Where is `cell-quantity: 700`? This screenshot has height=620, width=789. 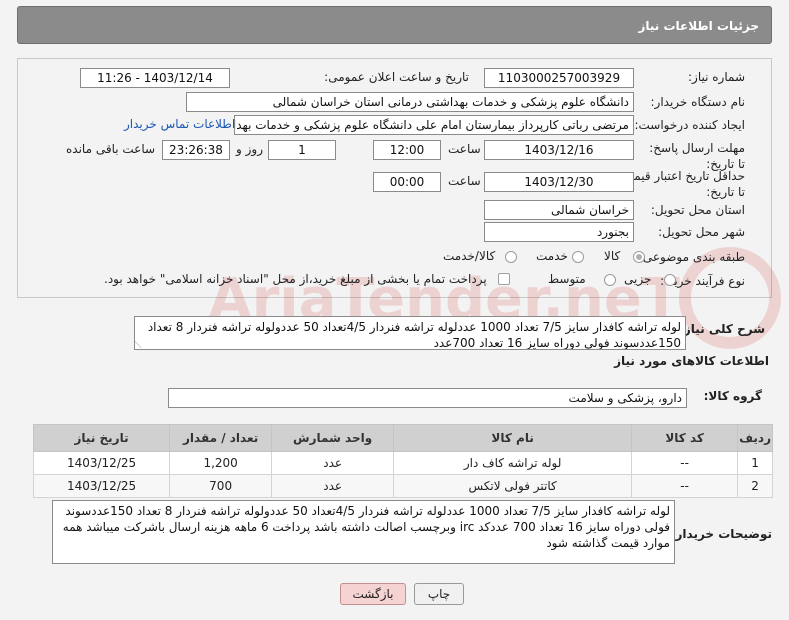 cell-quantity: 700 is located at coordinates (221, 486).